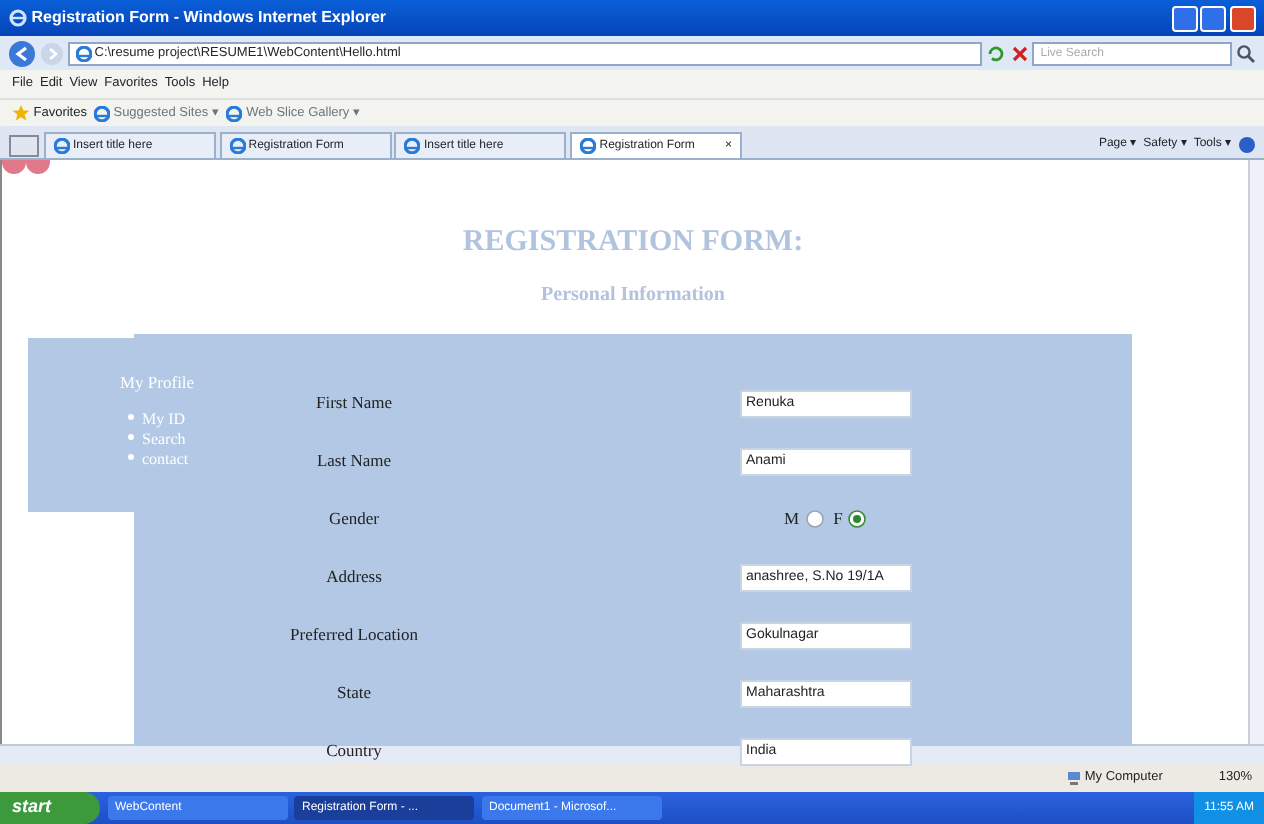  I want to click on sidebar-heading: My Profile, so click(157, 383).